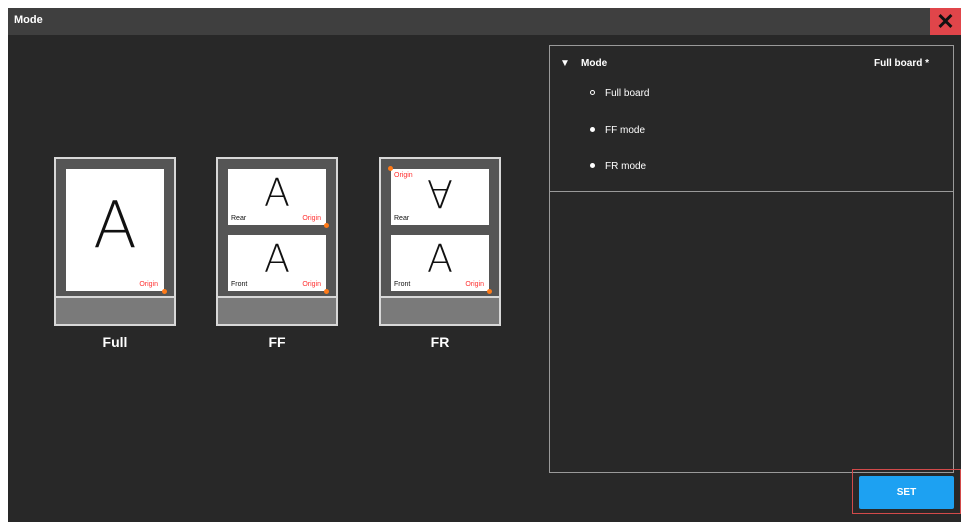  What do you see at coordinates (484, 21) in the screenshot?
I see `title-bar: Mode ✕` at bounding box center [484, 21].